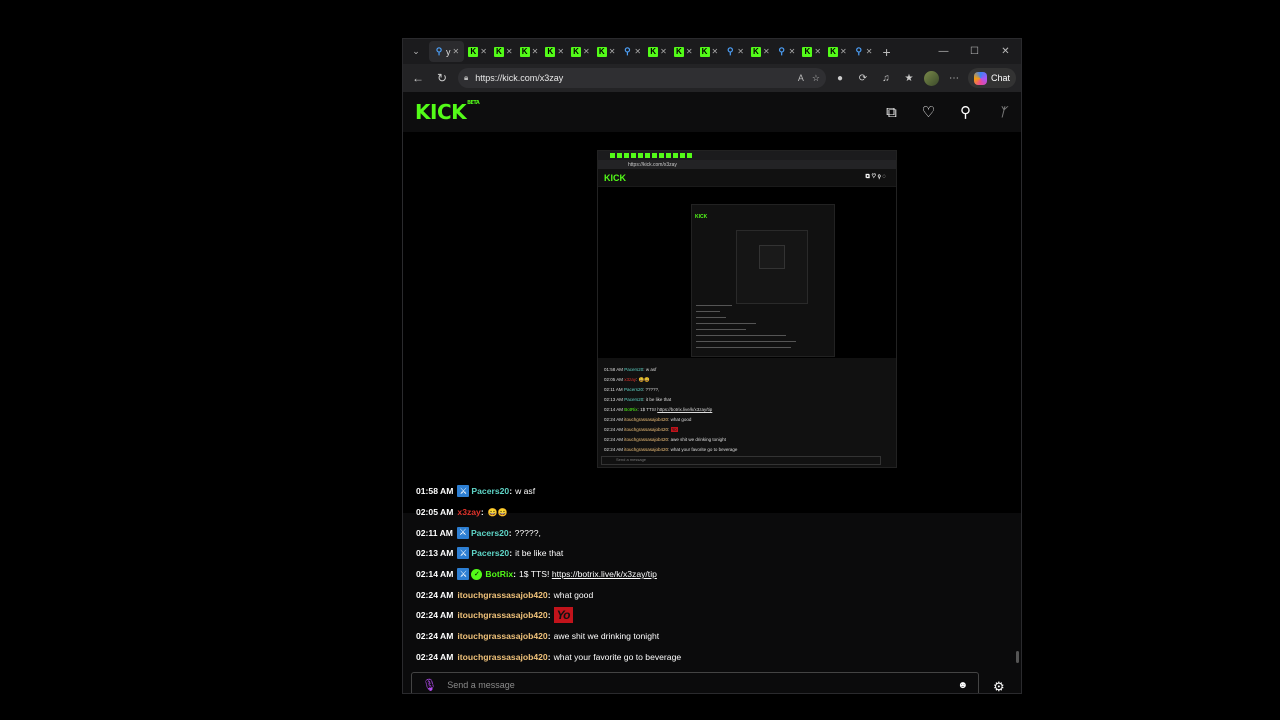 The width and height of the screenshot is (1280, 720). I want to click on nested-chat-line: 02:24 AM itouchgrassasajob420: Yo, so click(641, 429).